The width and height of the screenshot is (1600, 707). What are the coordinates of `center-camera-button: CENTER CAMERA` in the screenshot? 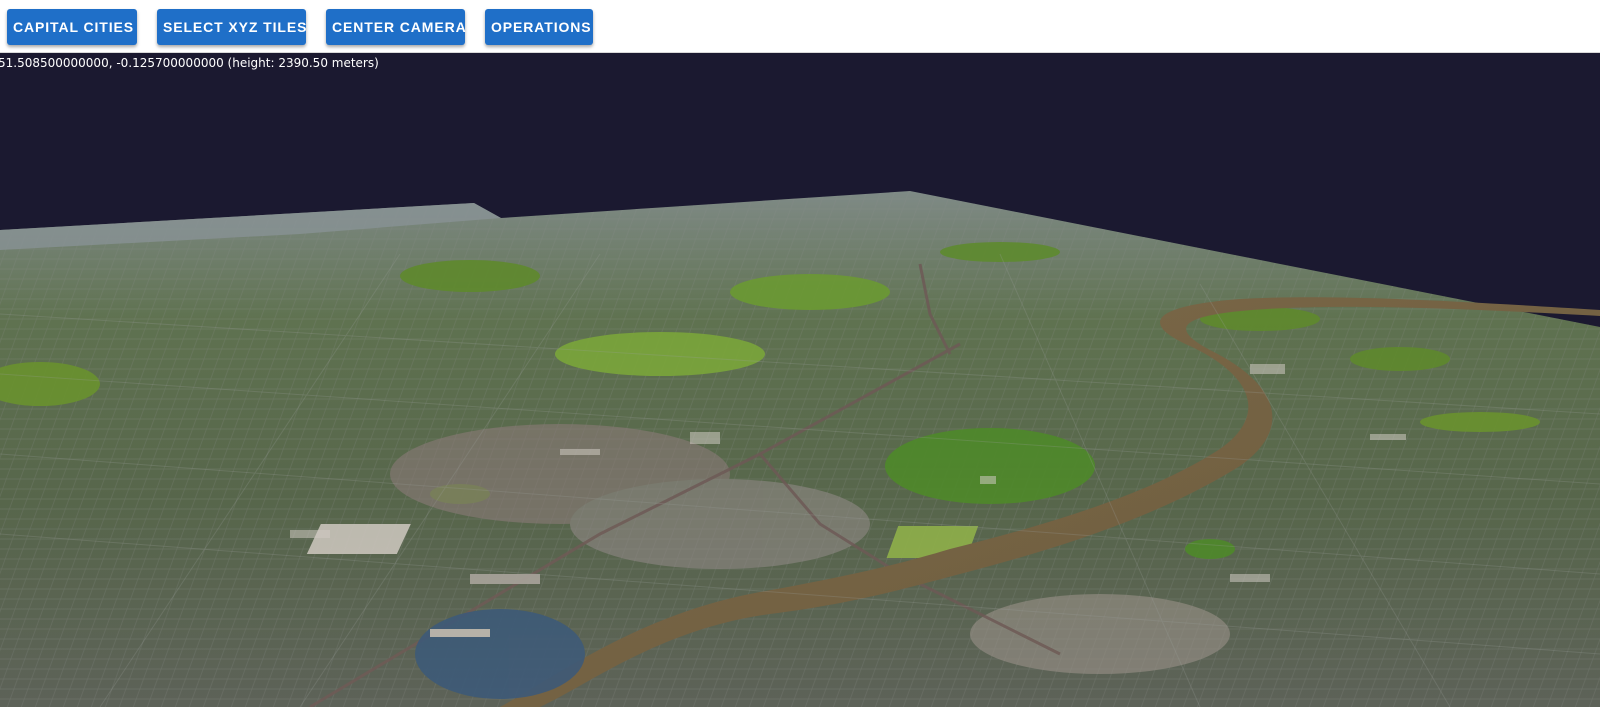 It's located at (396, 27).